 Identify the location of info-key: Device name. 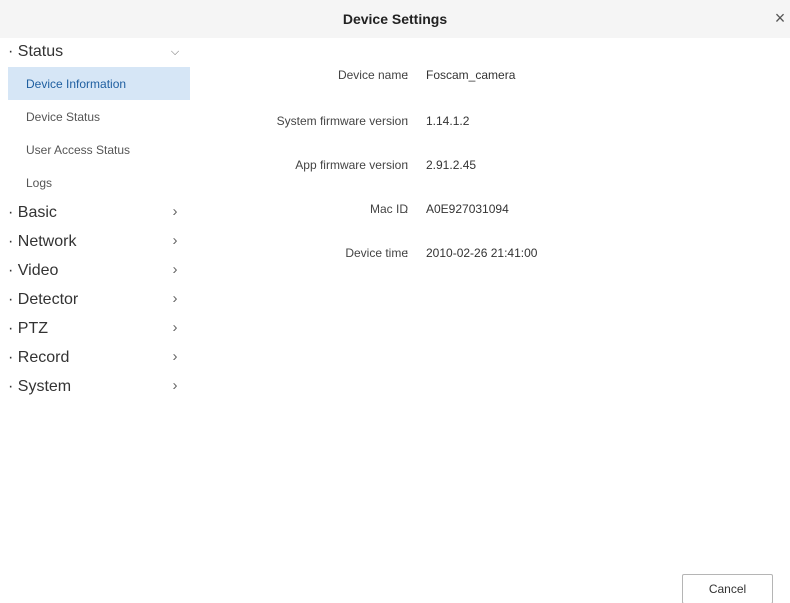
(372, 75).